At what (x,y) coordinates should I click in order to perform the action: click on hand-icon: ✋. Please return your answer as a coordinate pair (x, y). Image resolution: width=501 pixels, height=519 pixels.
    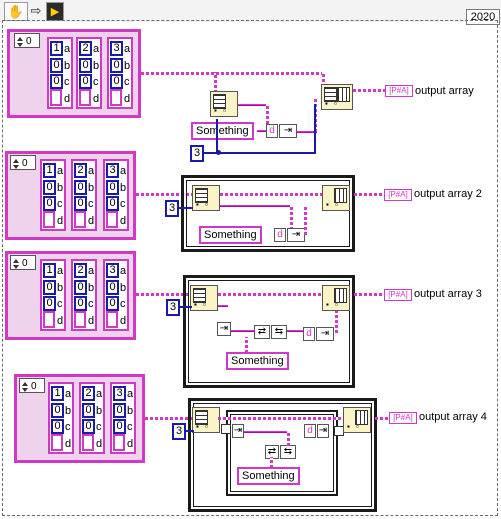
    Looking at the image, I should click on (16, 11).